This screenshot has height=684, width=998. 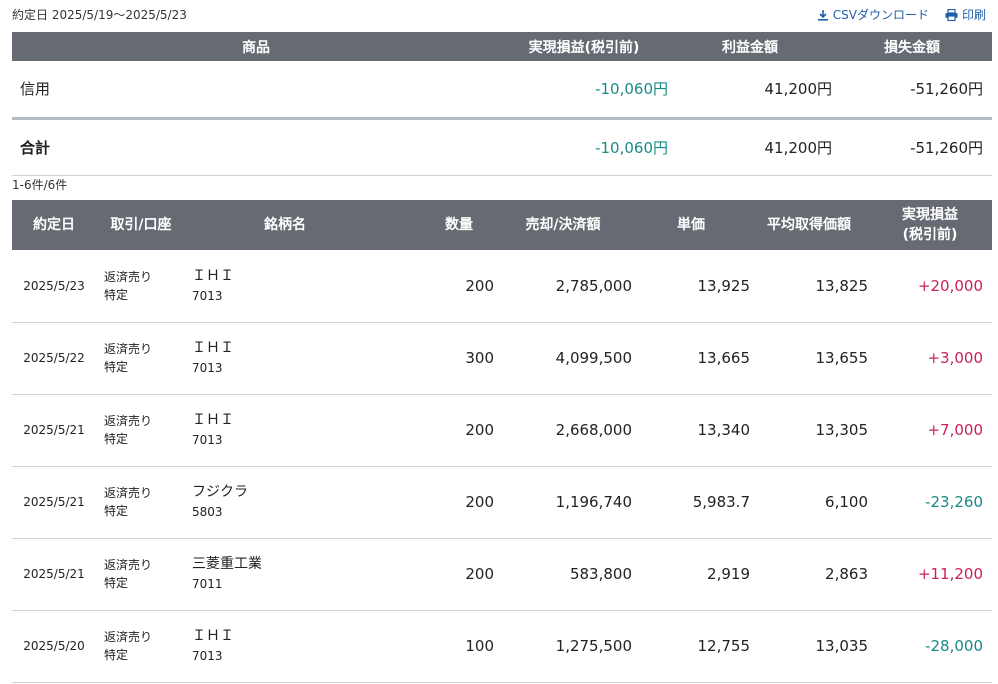 What do you see at coordinates (54, 358) in the screenshot?
I see `row-date: 2025/5/22` at bounding box center [54, 358].